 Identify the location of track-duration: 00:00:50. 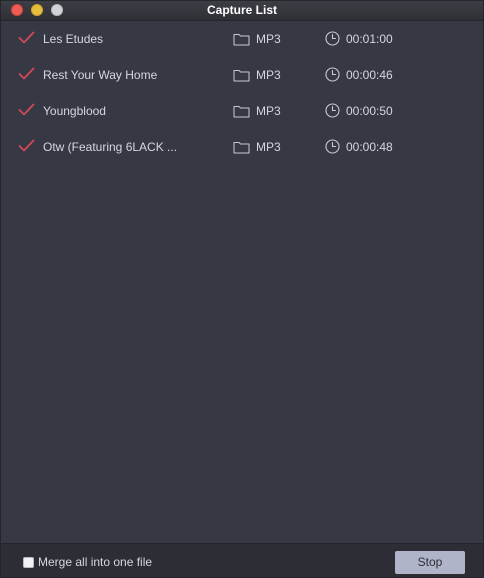
(369, 111).